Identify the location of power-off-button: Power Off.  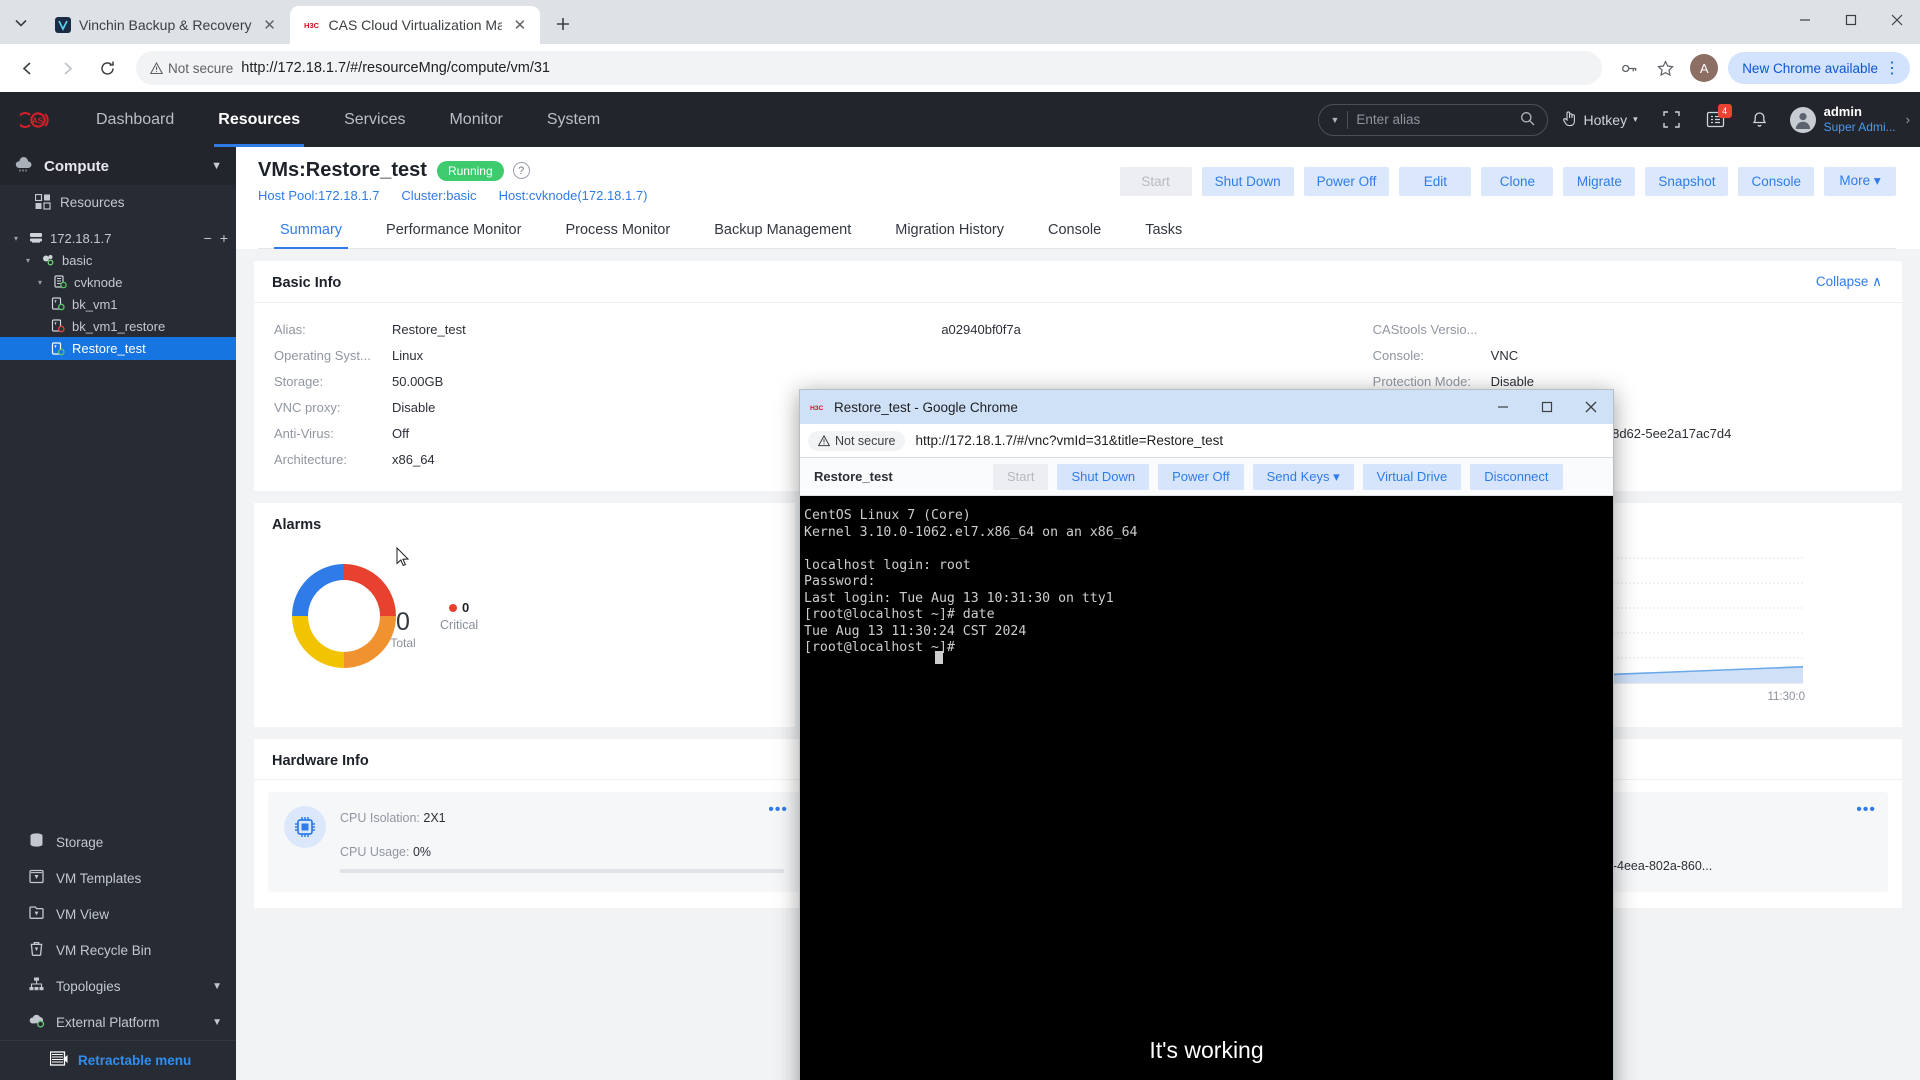
(1346, 181).